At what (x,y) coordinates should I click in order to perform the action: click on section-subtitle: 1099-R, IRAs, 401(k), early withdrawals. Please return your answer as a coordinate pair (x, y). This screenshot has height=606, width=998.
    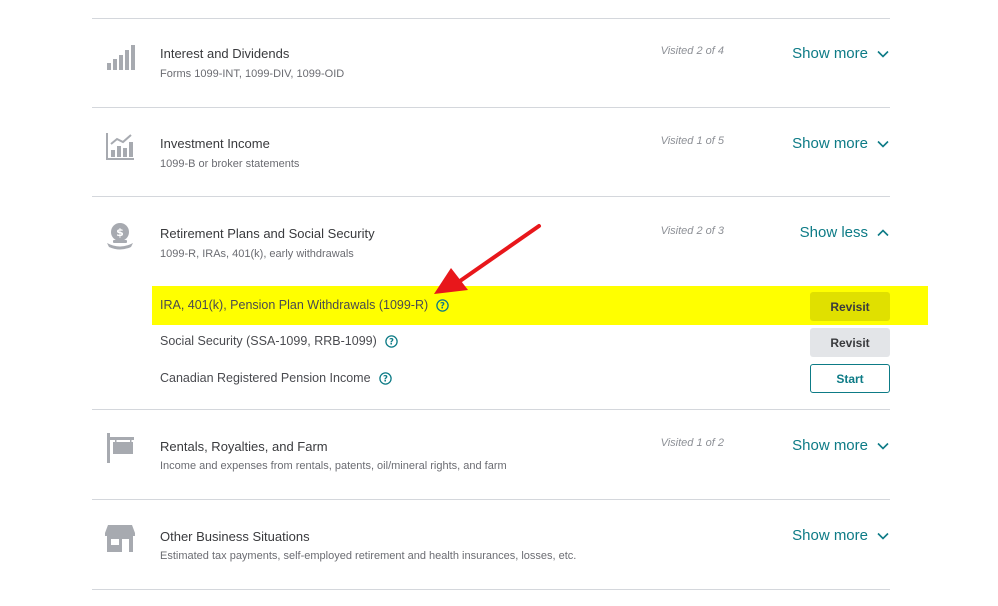
    Looking at the image, I should click on (257, 254).